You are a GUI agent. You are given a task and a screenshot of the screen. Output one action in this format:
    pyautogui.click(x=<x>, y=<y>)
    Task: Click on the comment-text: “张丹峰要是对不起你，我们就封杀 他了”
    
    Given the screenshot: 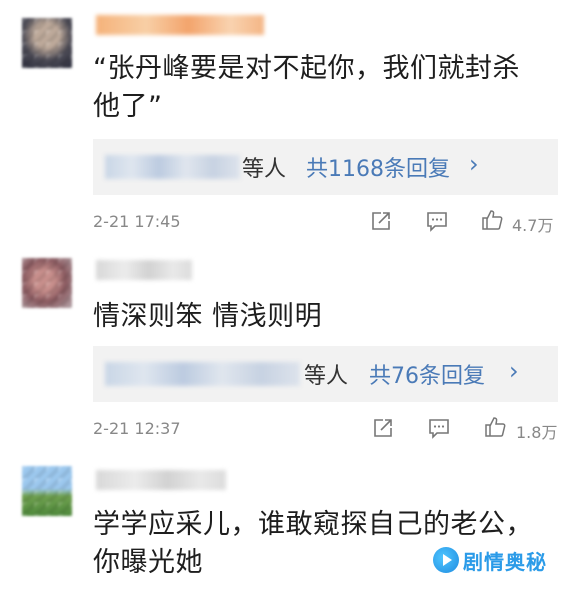 What is the action you would take?
    pyautogui.click(x=306, y=88)
    